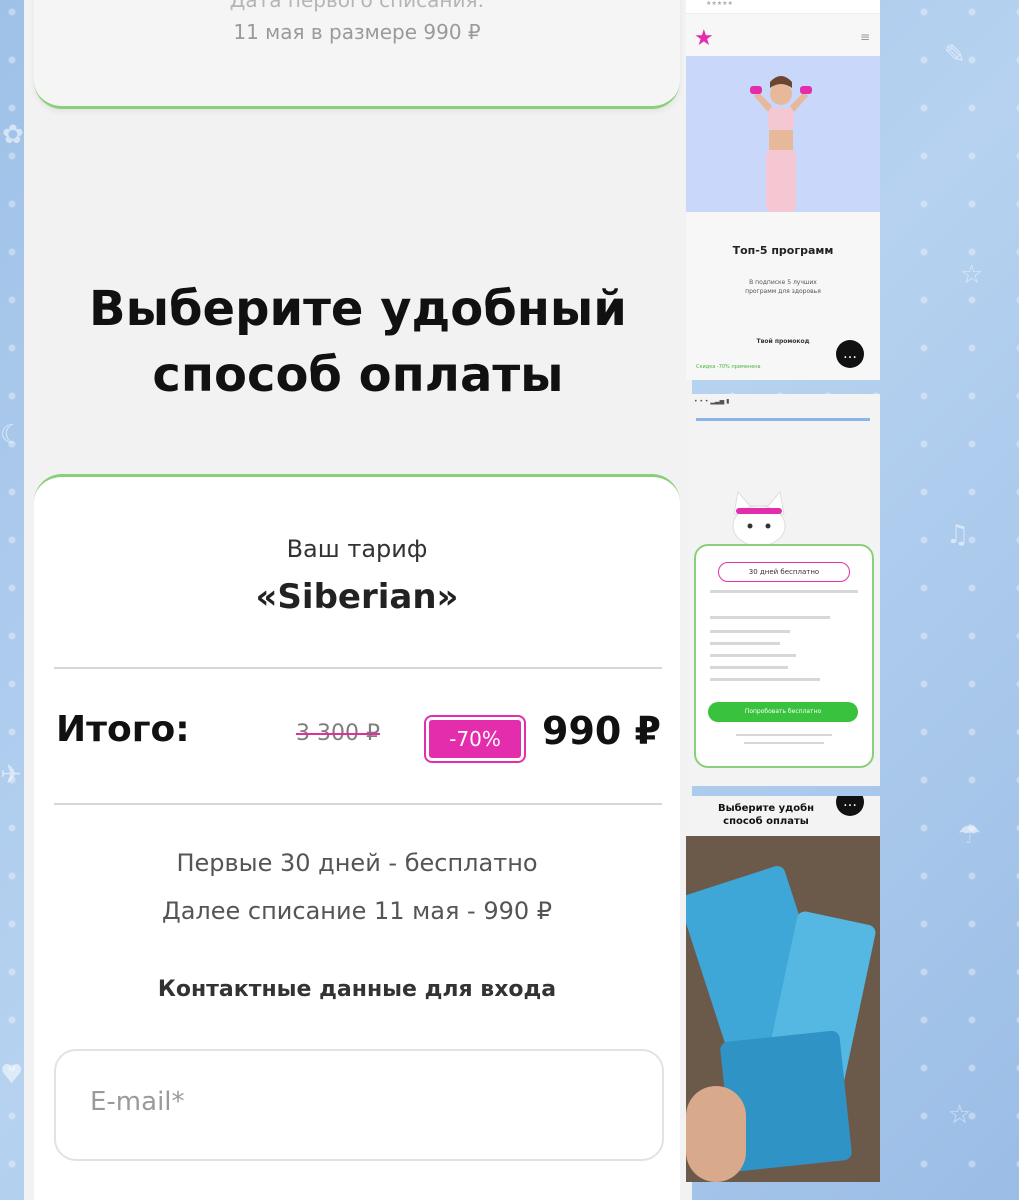 This screenshot has width=1019, height=1200. What do you see at coordinates (12, 1075) in the screenshot?
I see `doodle-icon: ♥` at bounding box center [12, 1075].